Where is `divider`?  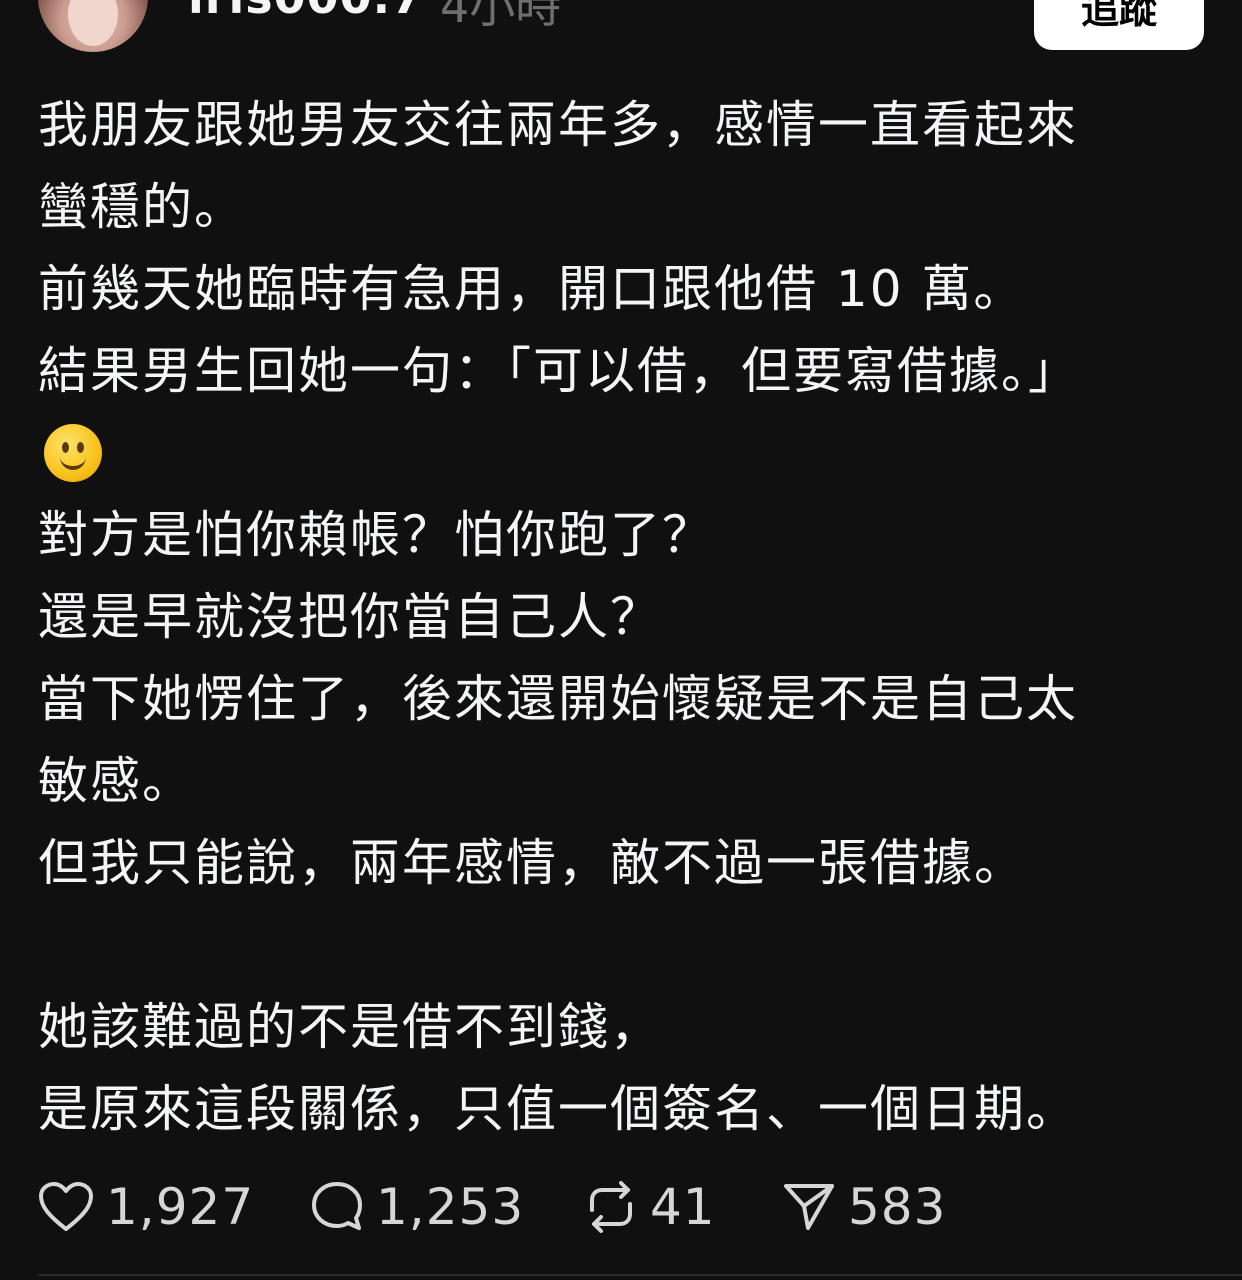 divider is located at coordinates (640, 1275).